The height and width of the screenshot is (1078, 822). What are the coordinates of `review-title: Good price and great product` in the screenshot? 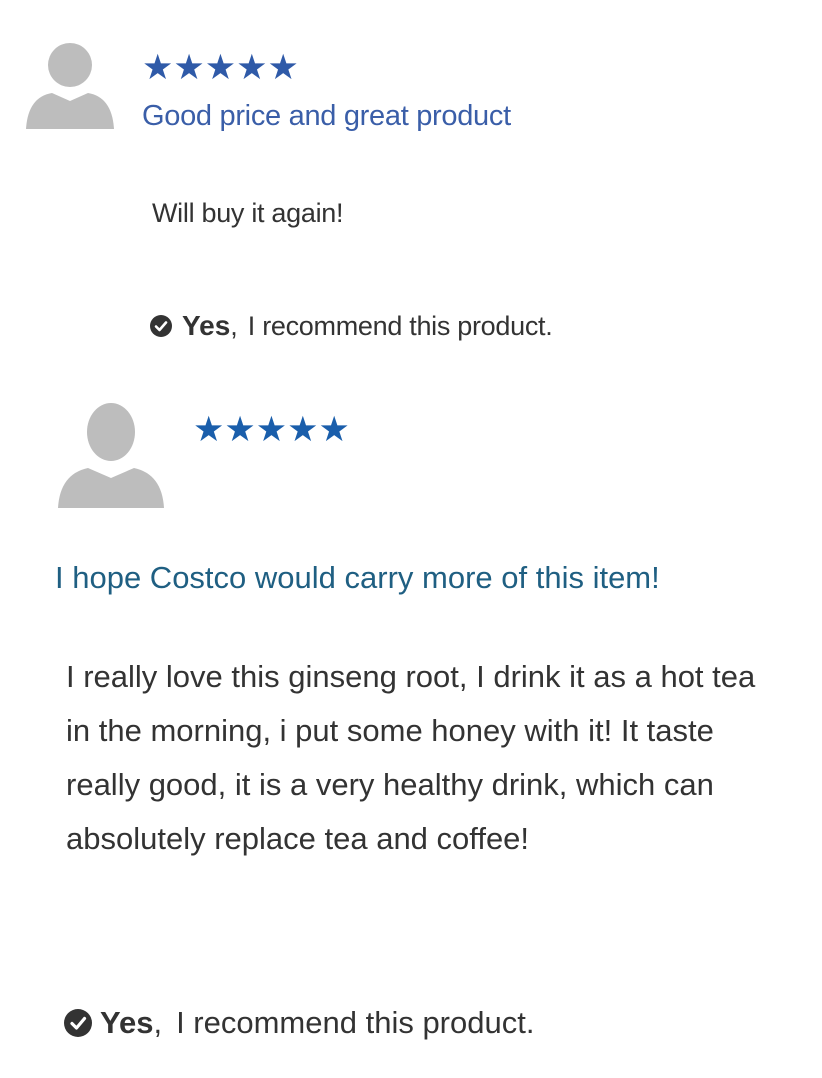 It's located at (326, 116).